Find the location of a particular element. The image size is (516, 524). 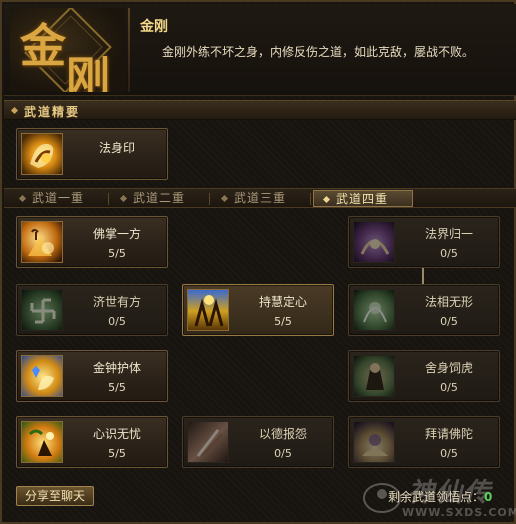

formless-icon is located at coordinates (374, 310).